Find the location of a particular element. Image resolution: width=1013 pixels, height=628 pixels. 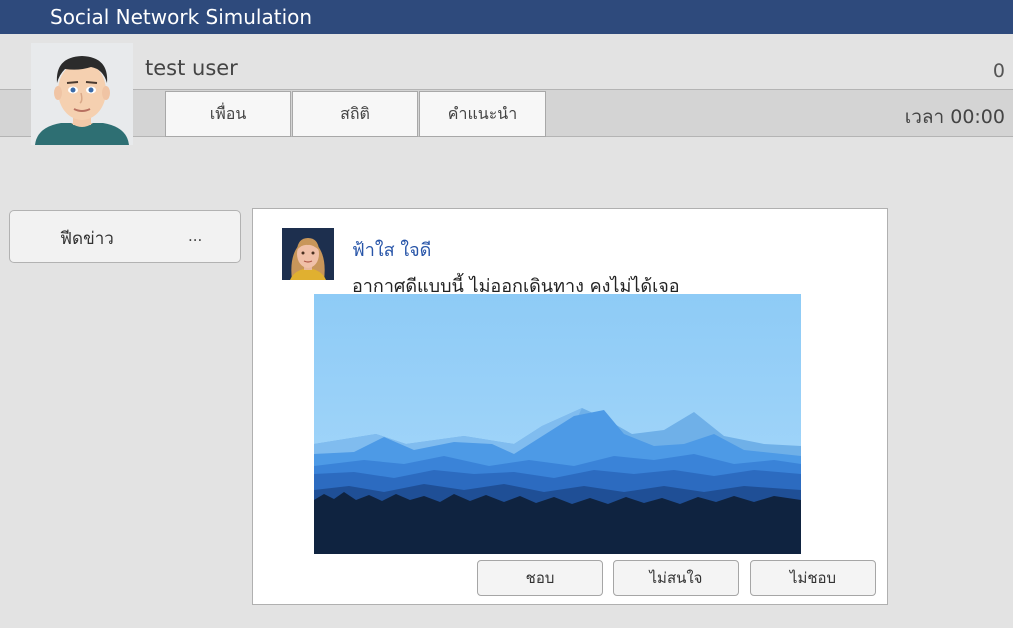

news-feed-label: ฟีดข่าว is located at coordinates (87, 239).